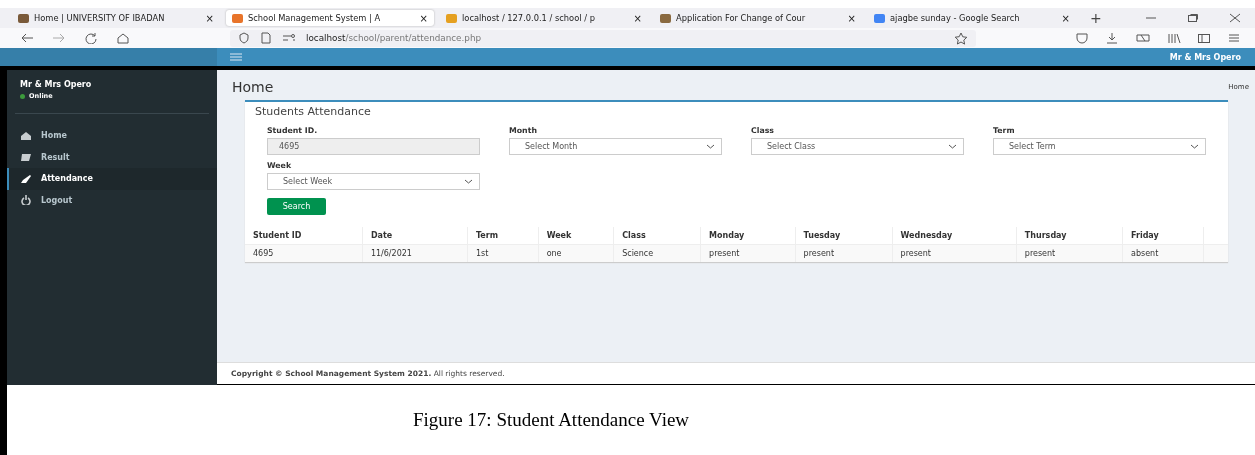  I want to click on column-header: Tuesday, so click(844, 236).